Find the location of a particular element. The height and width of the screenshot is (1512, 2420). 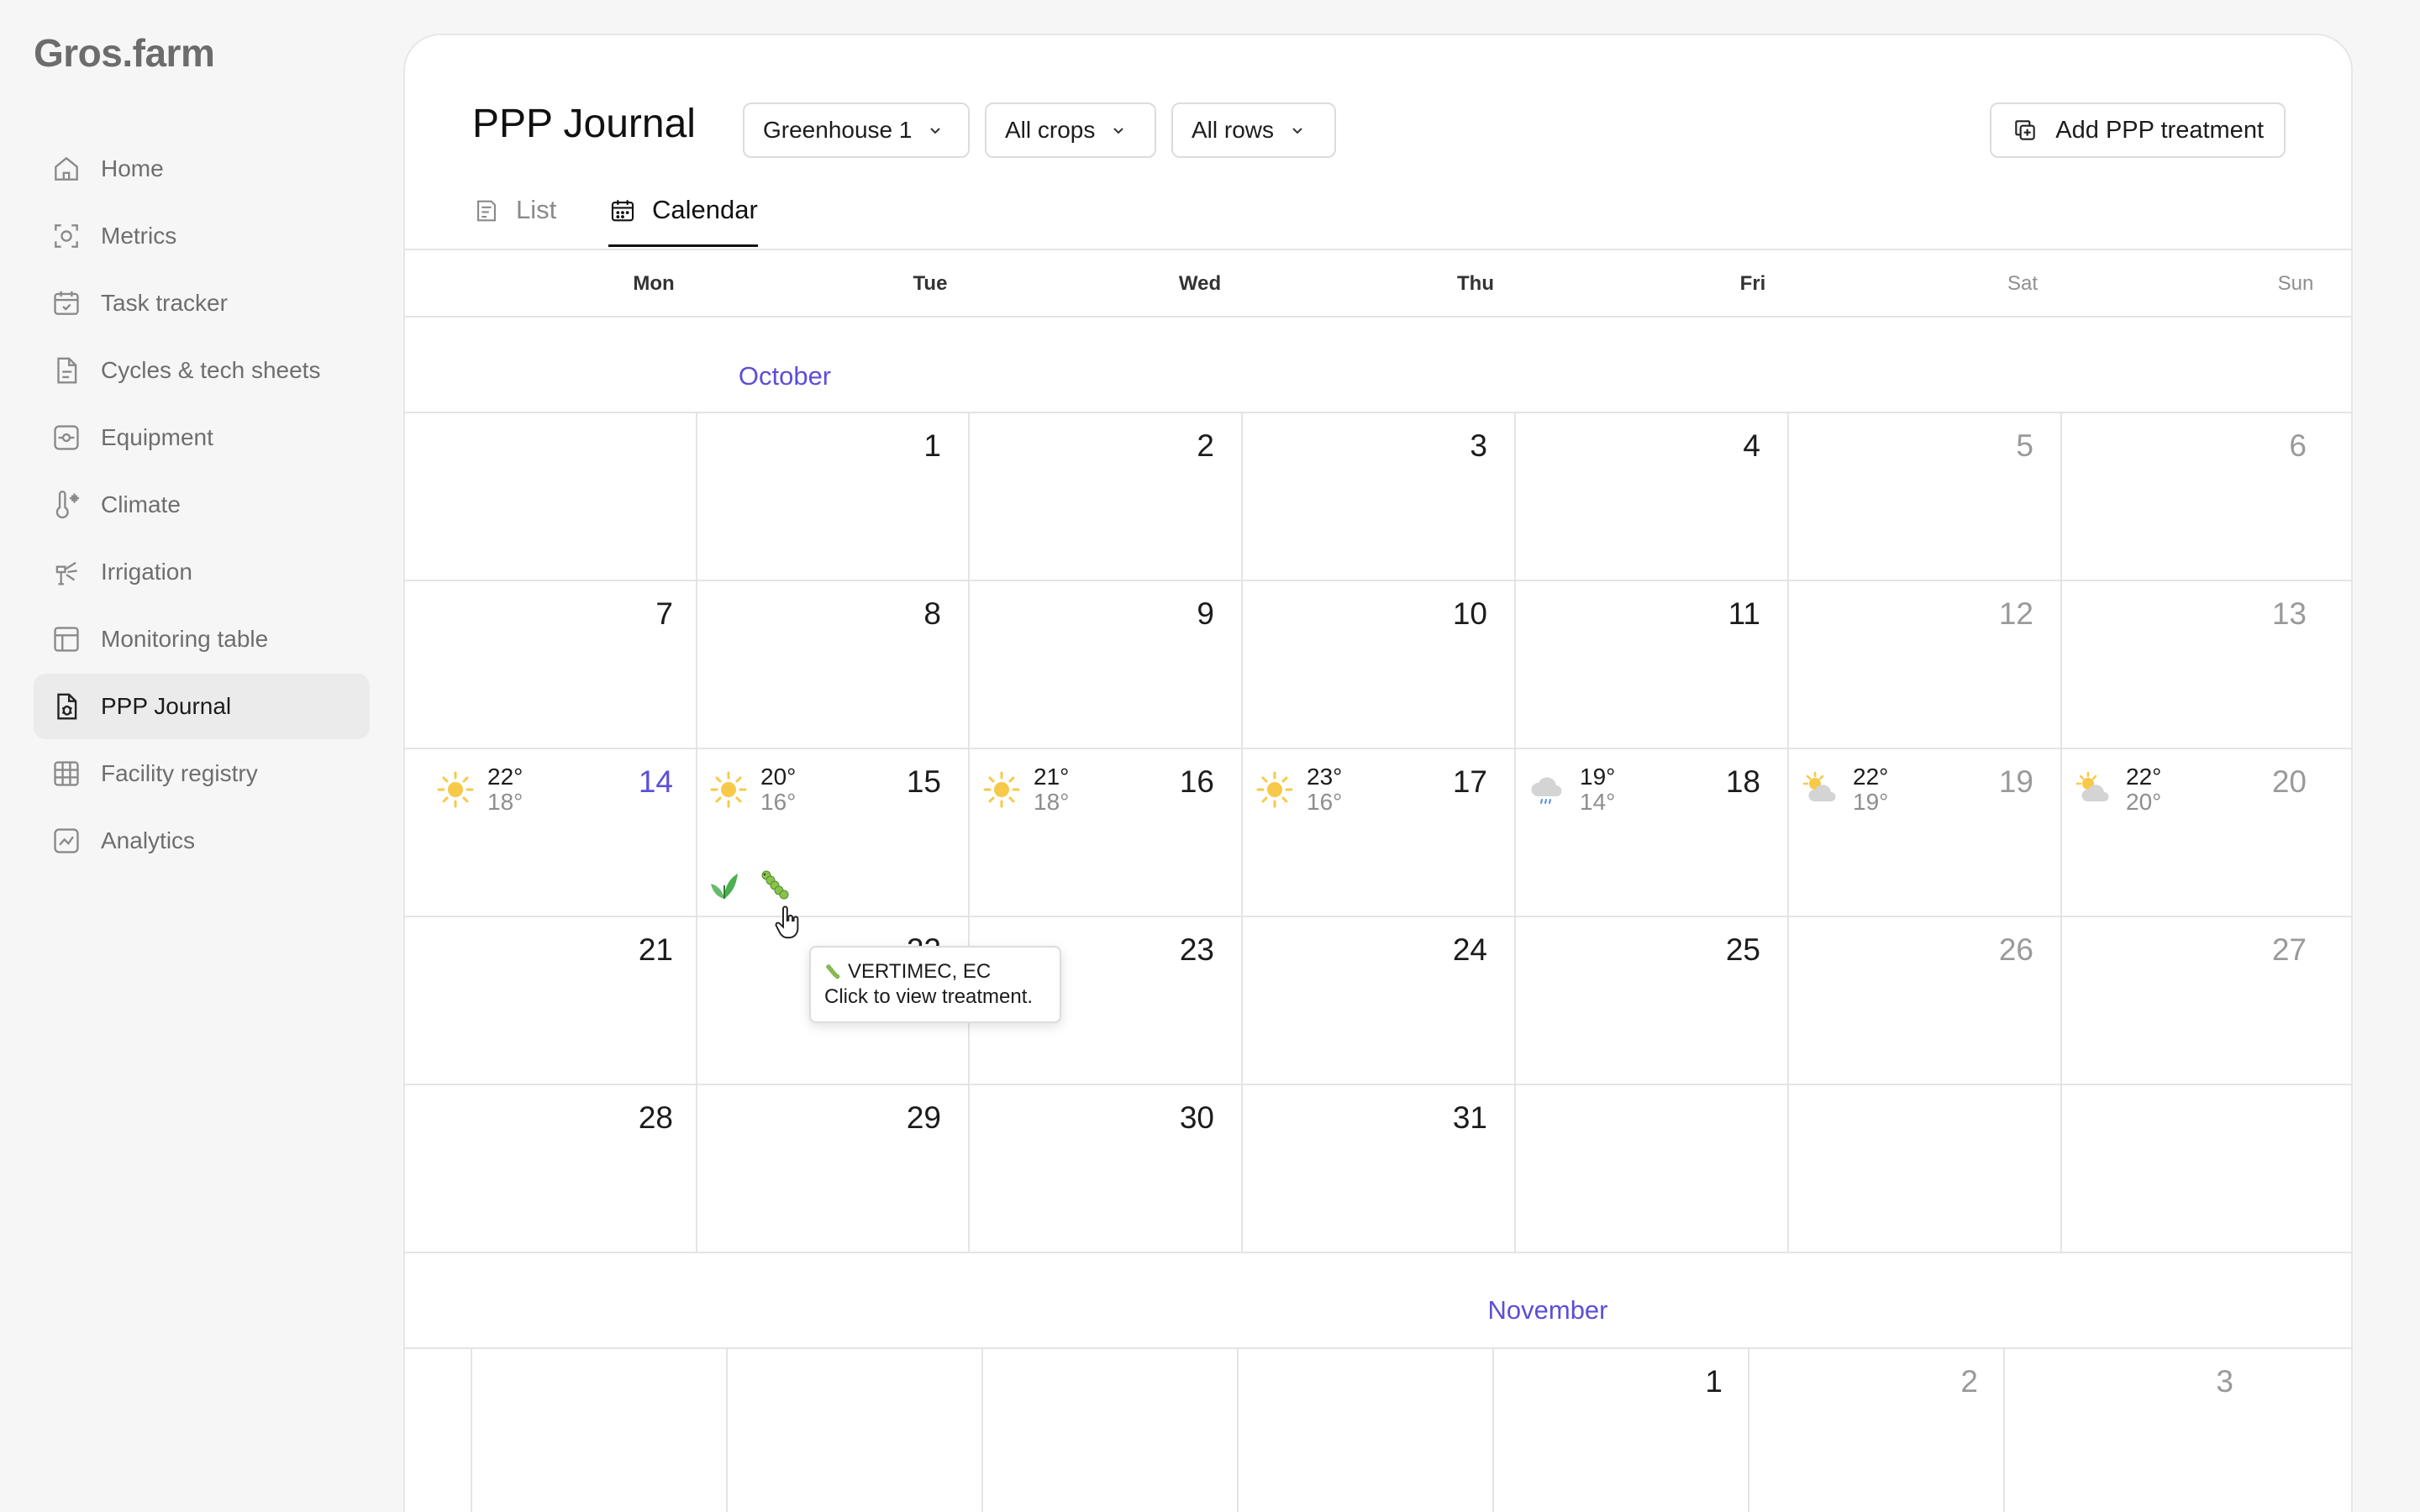

sidebar-item-climate: Climate is located at coordinates (202, 505).